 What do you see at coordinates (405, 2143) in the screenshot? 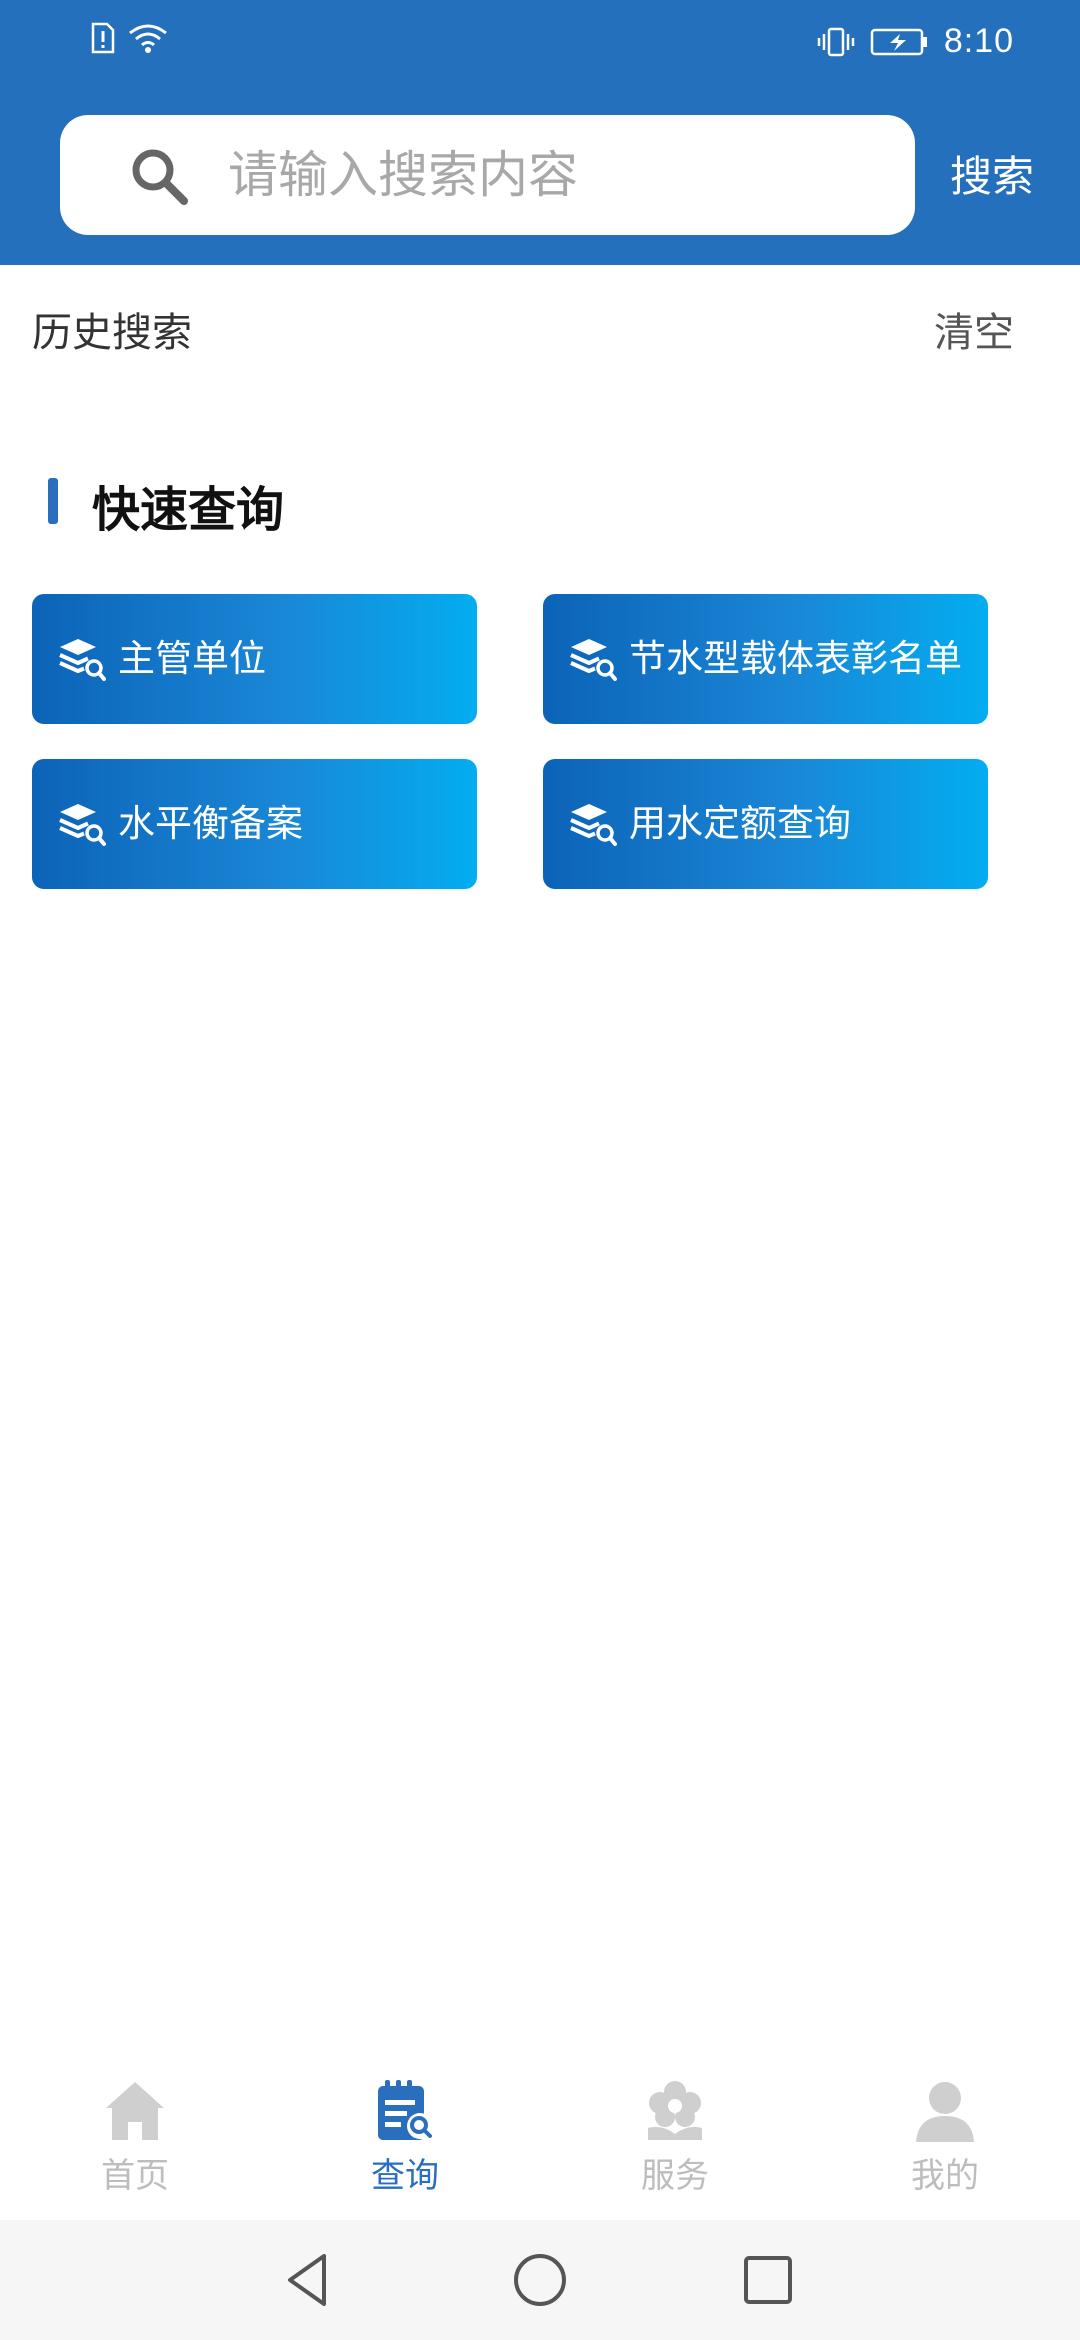
I see `nav-item-query: 查询` at bounding box center [405, 2143].